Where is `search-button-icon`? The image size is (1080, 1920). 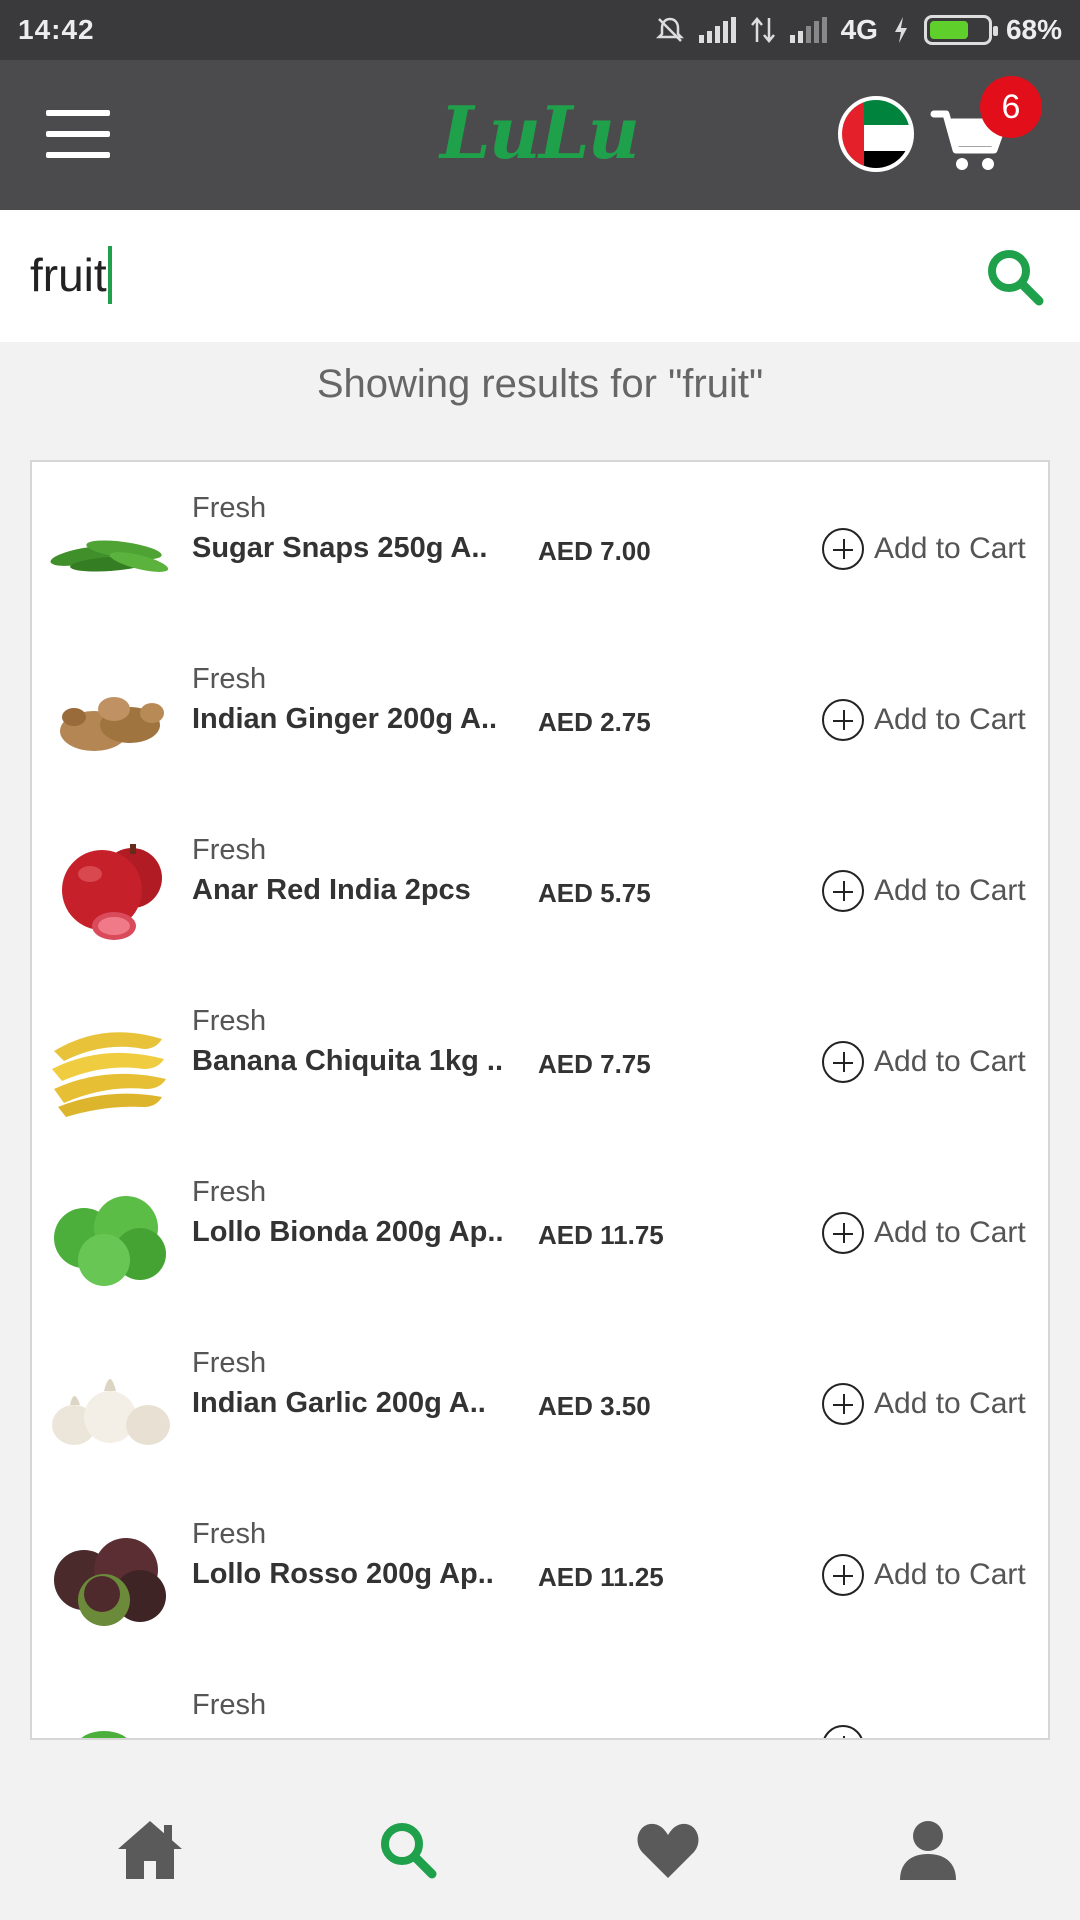
search-button-icon is located at coordinates (1015, 277).